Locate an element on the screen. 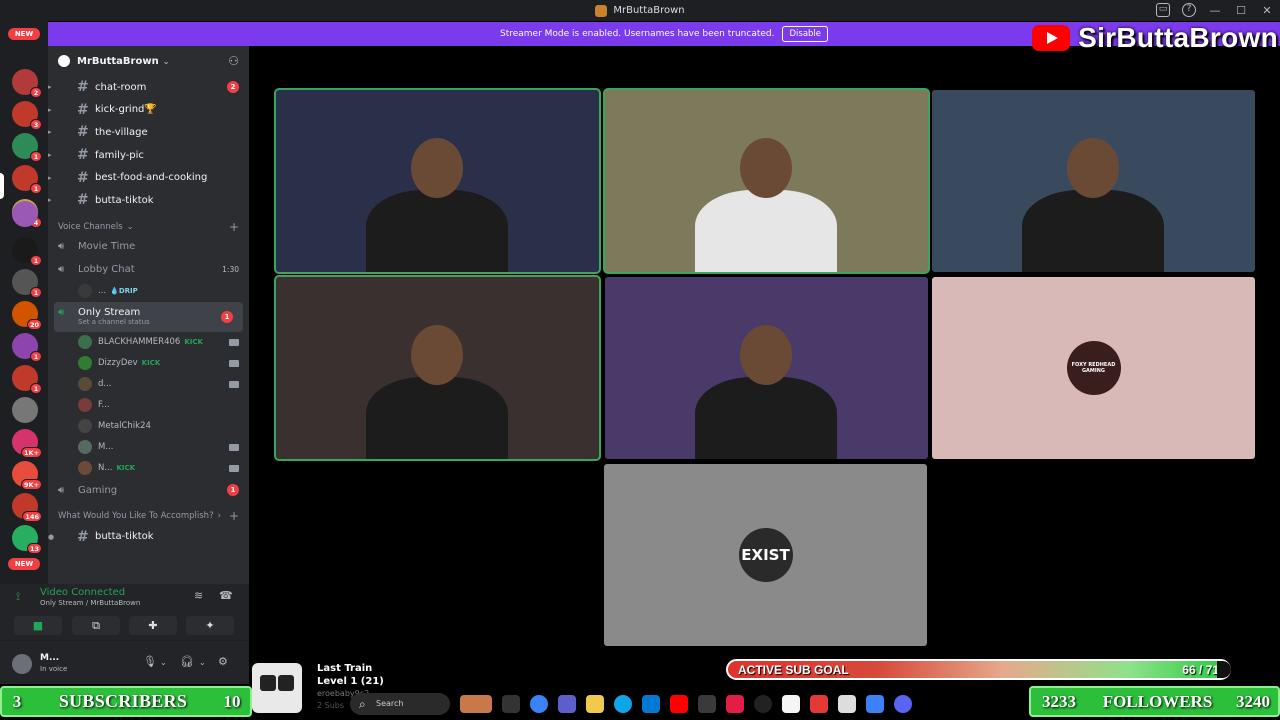 This screenshot has width=1280, height=720. server-icon: 1K+ is located at coordinates (27, 443).